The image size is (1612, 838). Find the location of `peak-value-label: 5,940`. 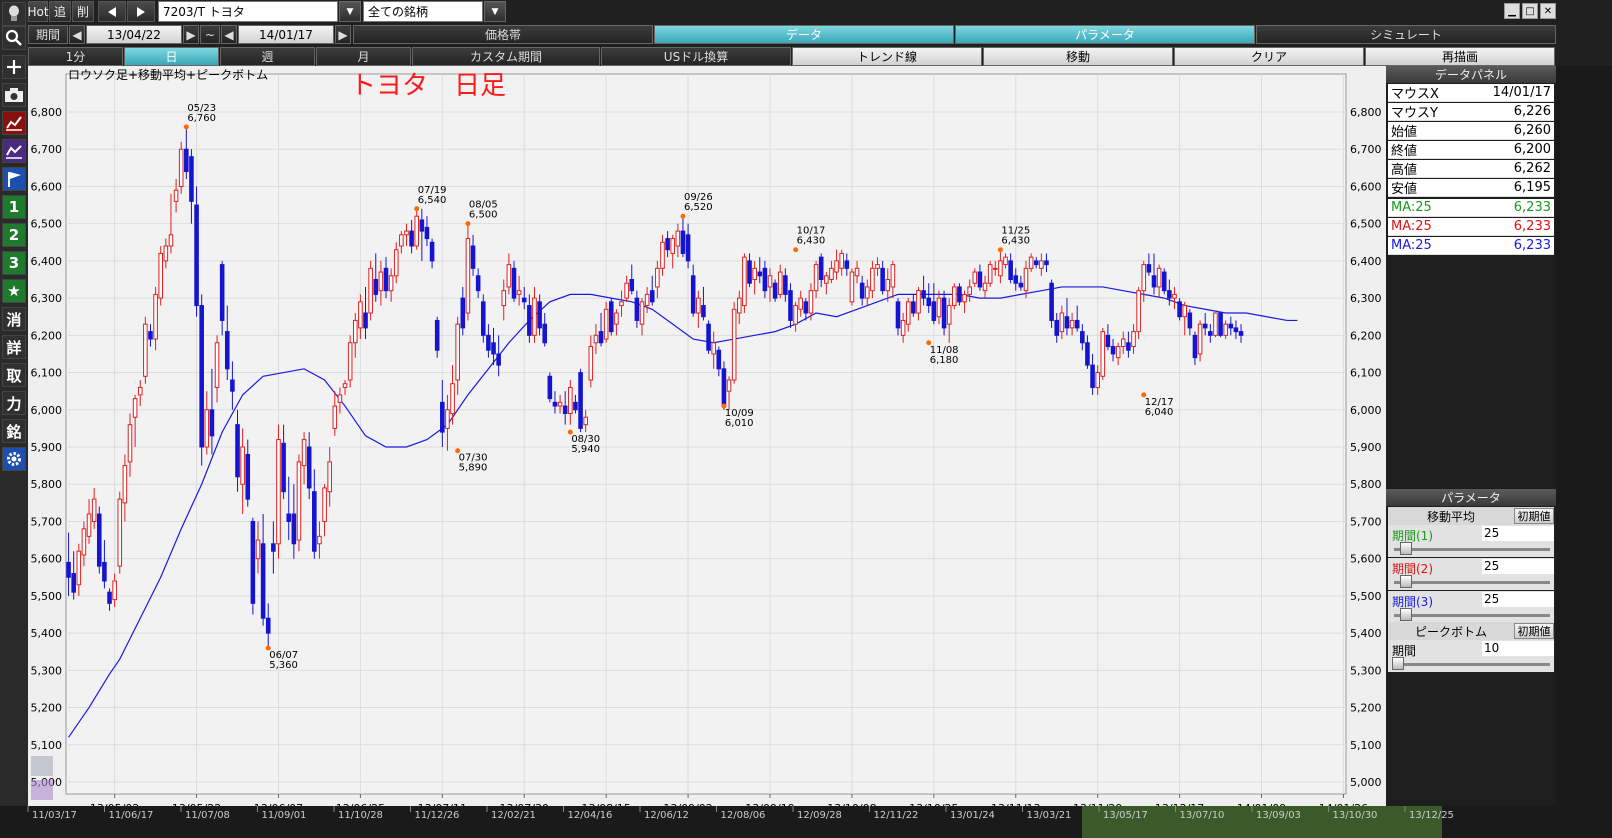

peak-value-label: 5,940 is located at coordinates (585, 449).